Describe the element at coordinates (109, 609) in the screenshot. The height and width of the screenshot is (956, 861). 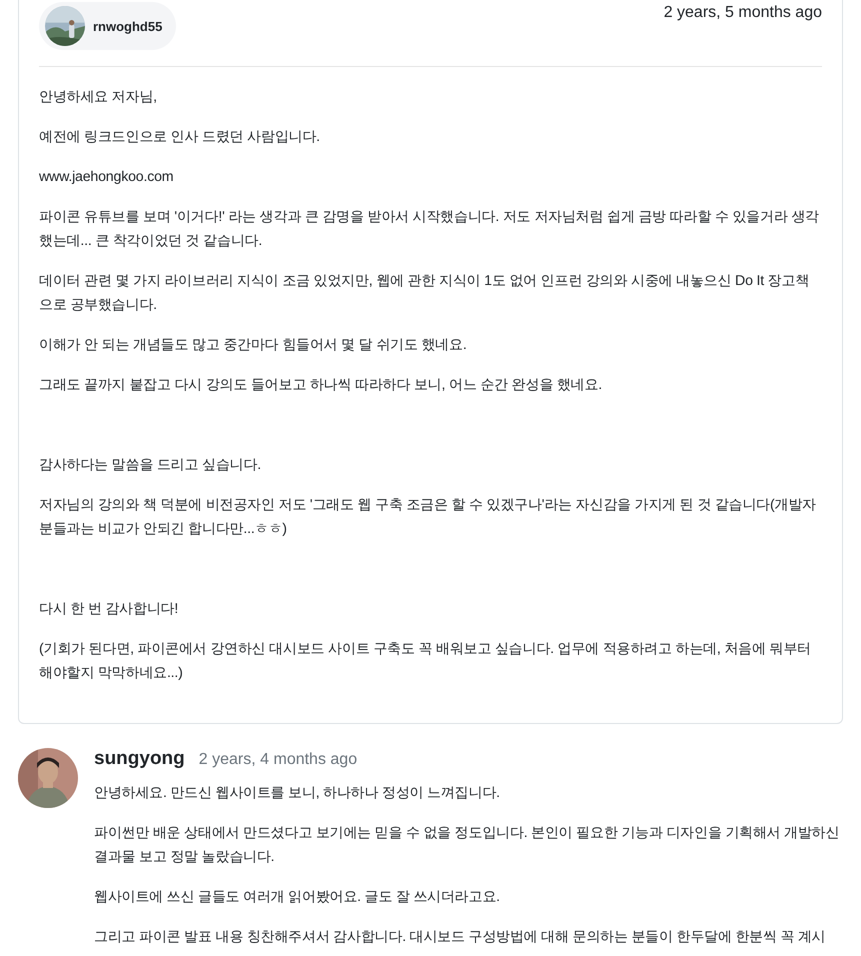
I see `comment-paragraph: 다시 한 번 감사합니다!` at that location.